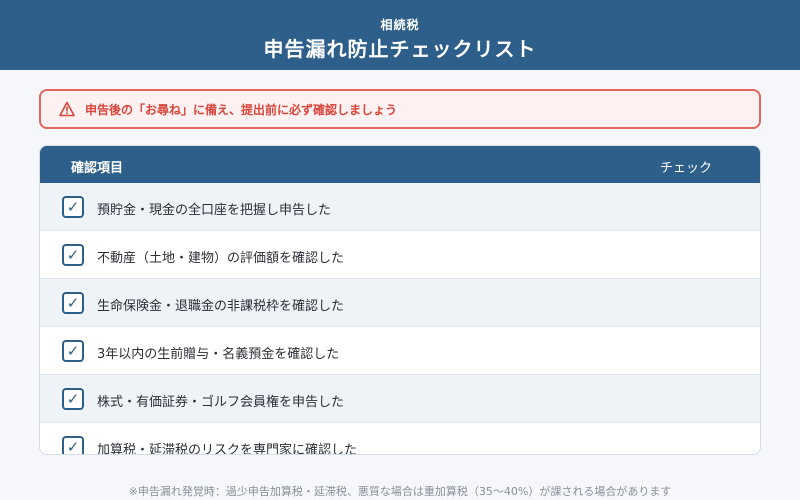  Describe the element at coordinates (400, 164) in the screenshot. I see `table-header: 確認項目 チェック` at that location.